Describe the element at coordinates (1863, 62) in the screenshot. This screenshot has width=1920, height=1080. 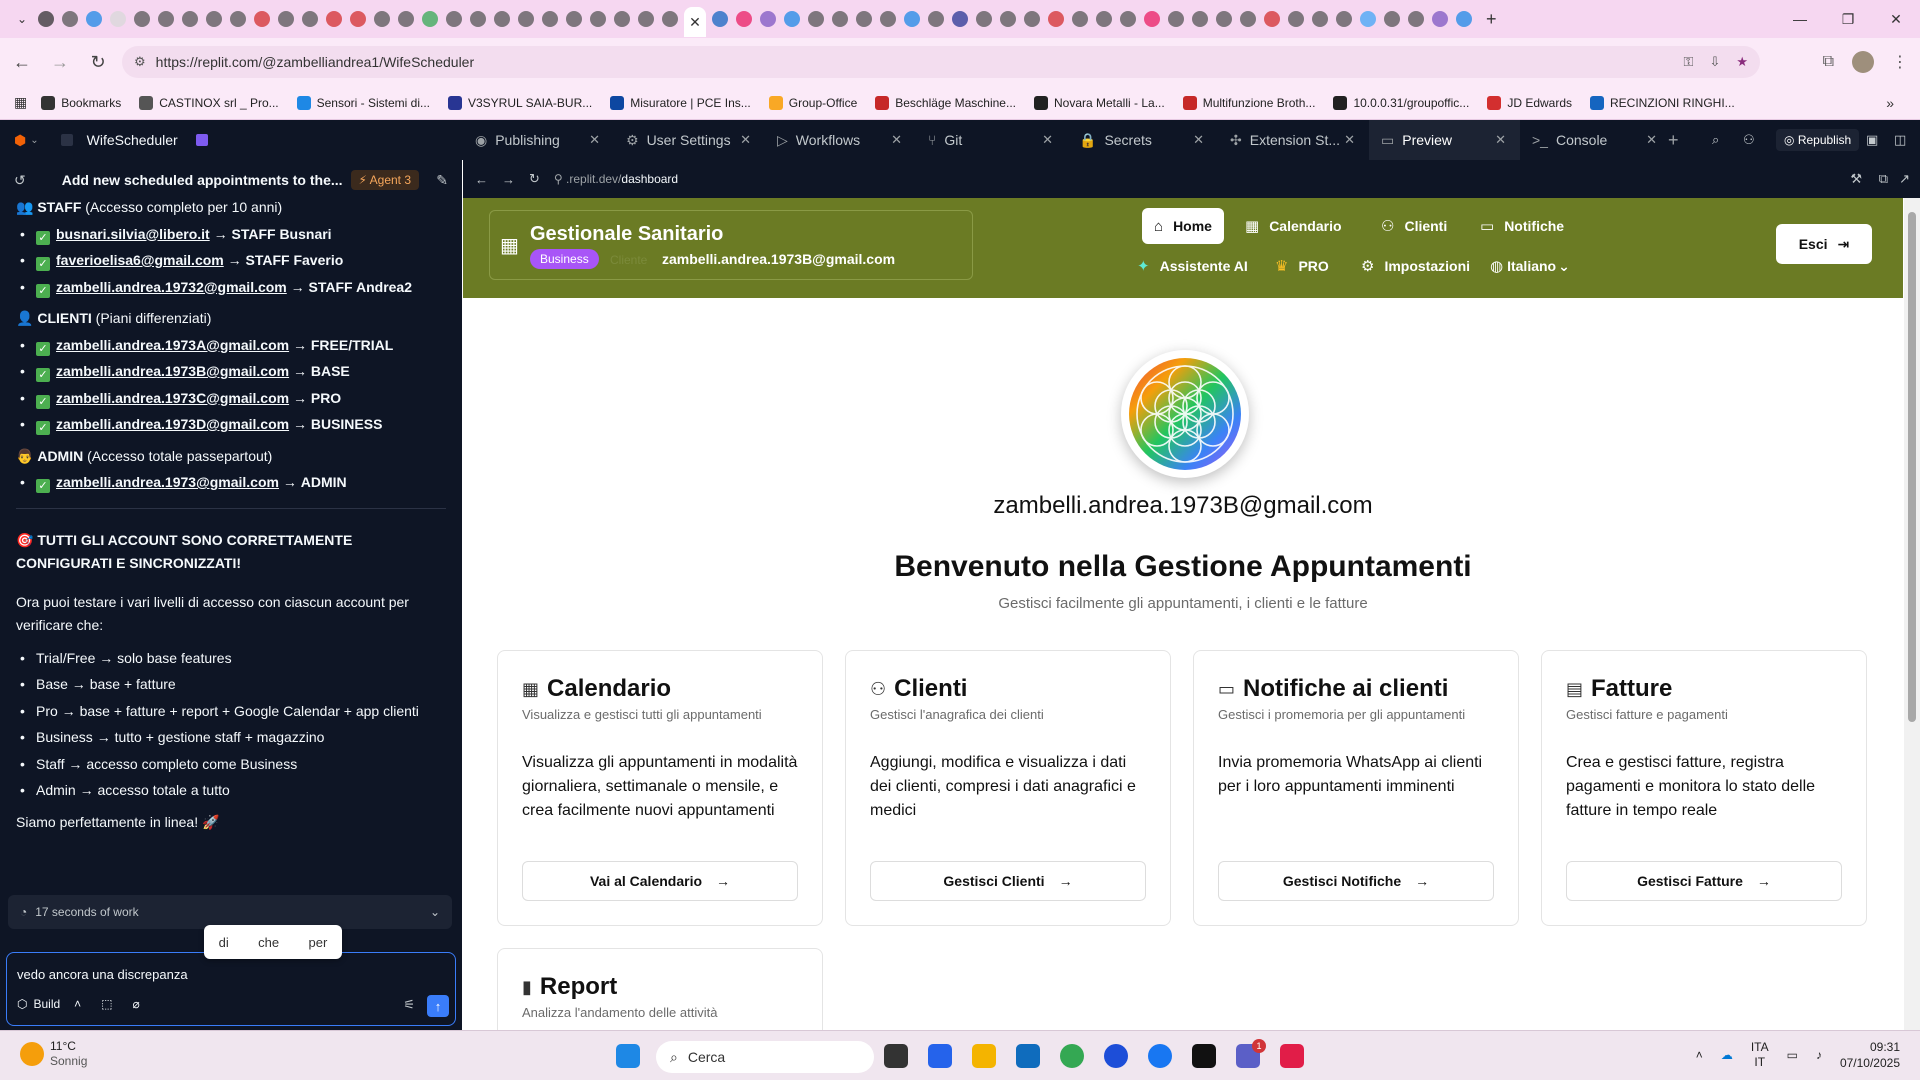
I see `profile-avatar` at that location.